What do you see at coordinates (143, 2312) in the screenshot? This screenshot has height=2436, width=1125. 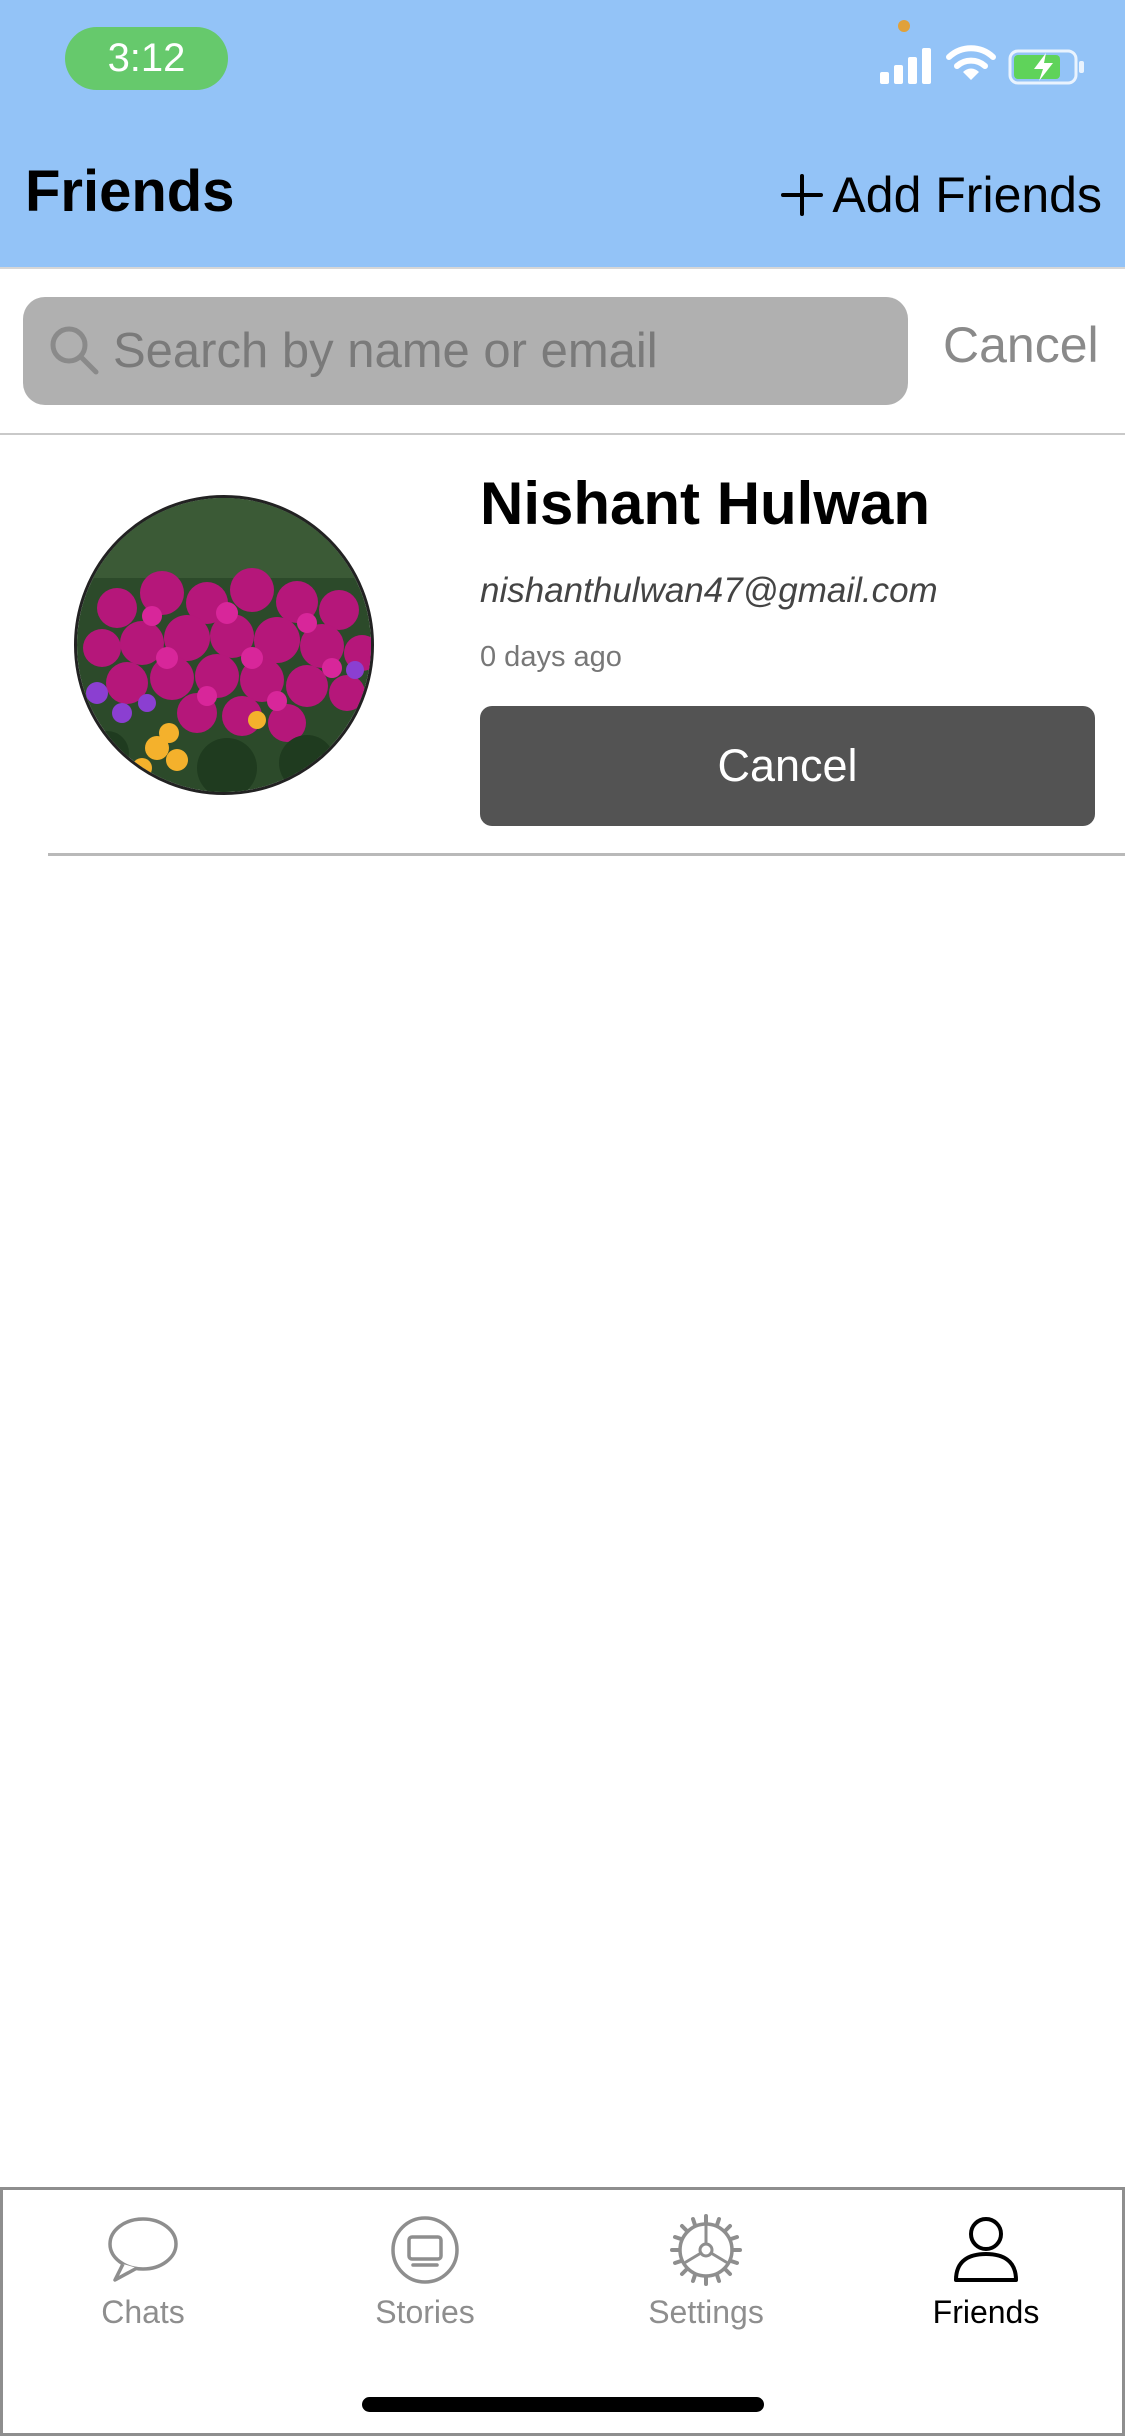 I see `tab-label: Chats` at bounding box center [143, 2312].